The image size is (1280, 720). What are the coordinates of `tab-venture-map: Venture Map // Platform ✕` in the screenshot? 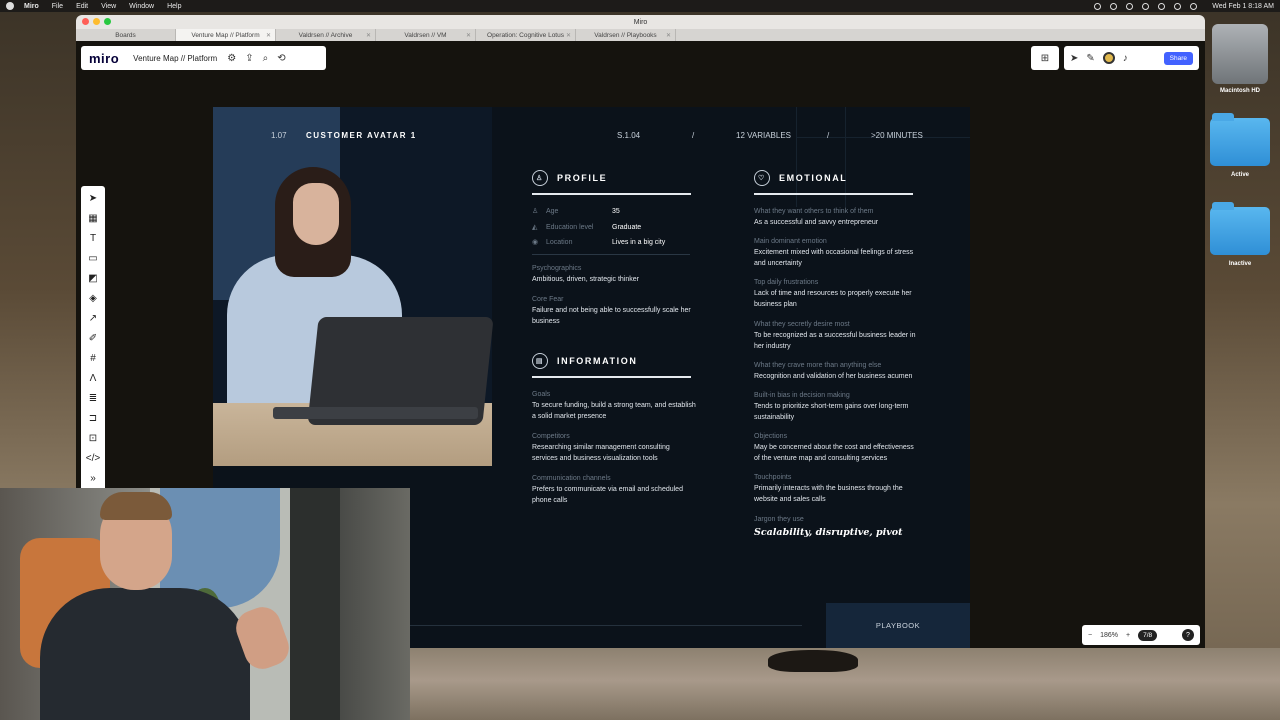 It's located at (226, 35).